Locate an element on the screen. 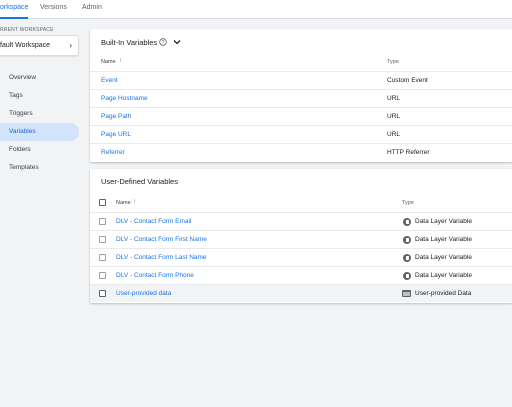 The height and width of the screenshot is (407, 512). top-tab-bar: orkspace Versions Admin is located at coordinates (256, 9).